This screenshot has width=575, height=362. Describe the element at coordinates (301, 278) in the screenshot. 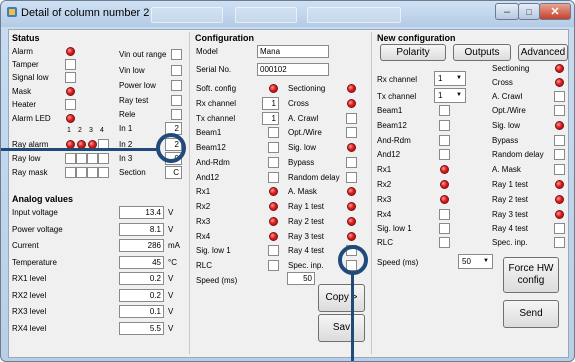

I see `speed-field: 50` at that location.